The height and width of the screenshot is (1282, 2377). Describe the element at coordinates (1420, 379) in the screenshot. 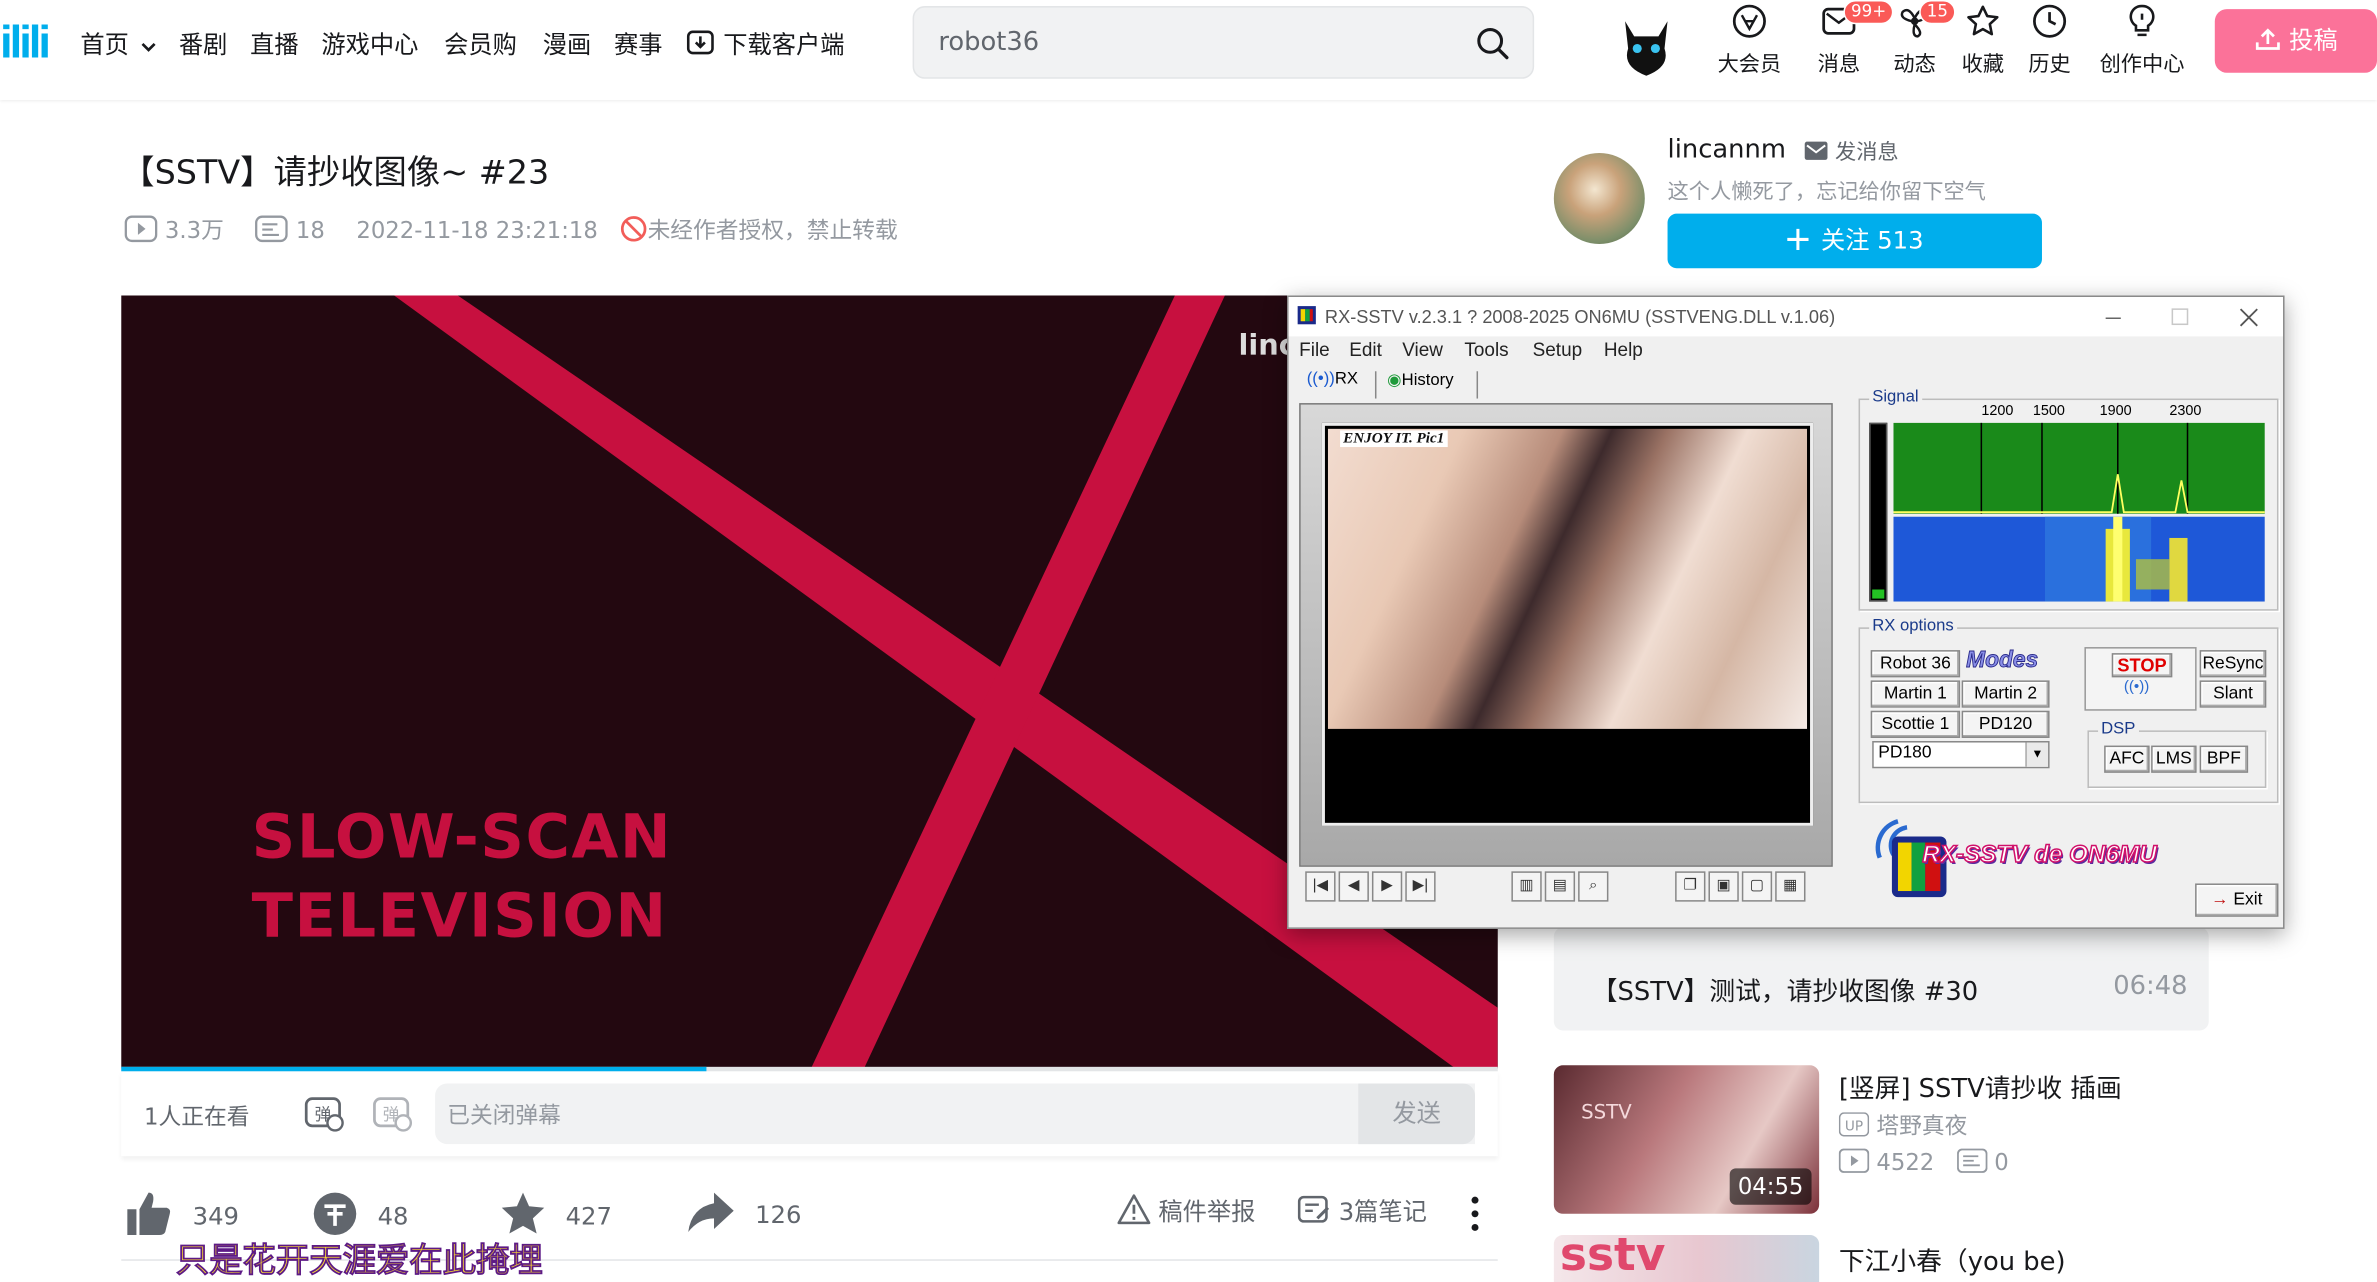

I see `rx-tab-history: ◉History` at that location.